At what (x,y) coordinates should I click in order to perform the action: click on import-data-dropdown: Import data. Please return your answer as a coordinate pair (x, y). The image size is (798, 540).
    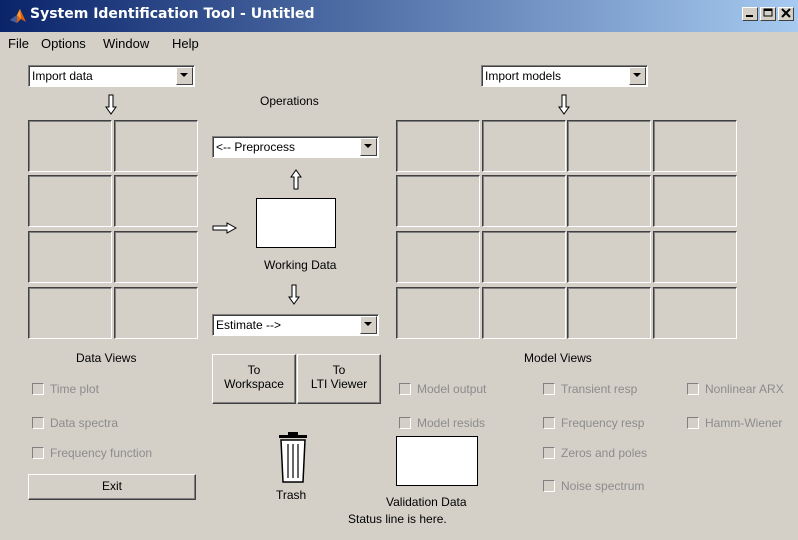
    Looking at the image, I should click on (111, 76).